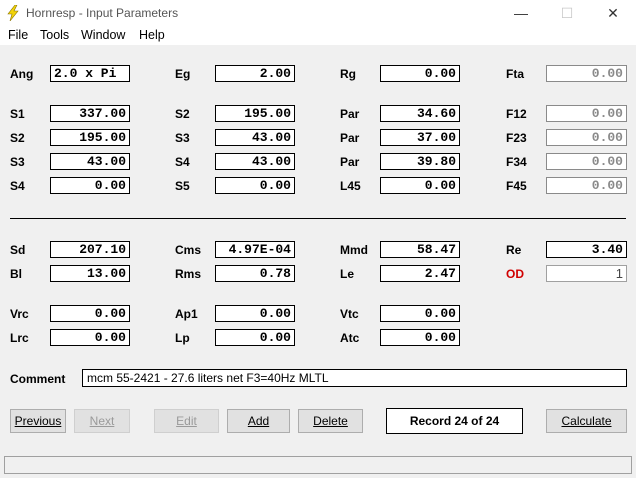 This screenshot has width=636, height=478. Describe the element at coordinates (613, 13) in the screenshot. I see `close-button: ✕` at that location.